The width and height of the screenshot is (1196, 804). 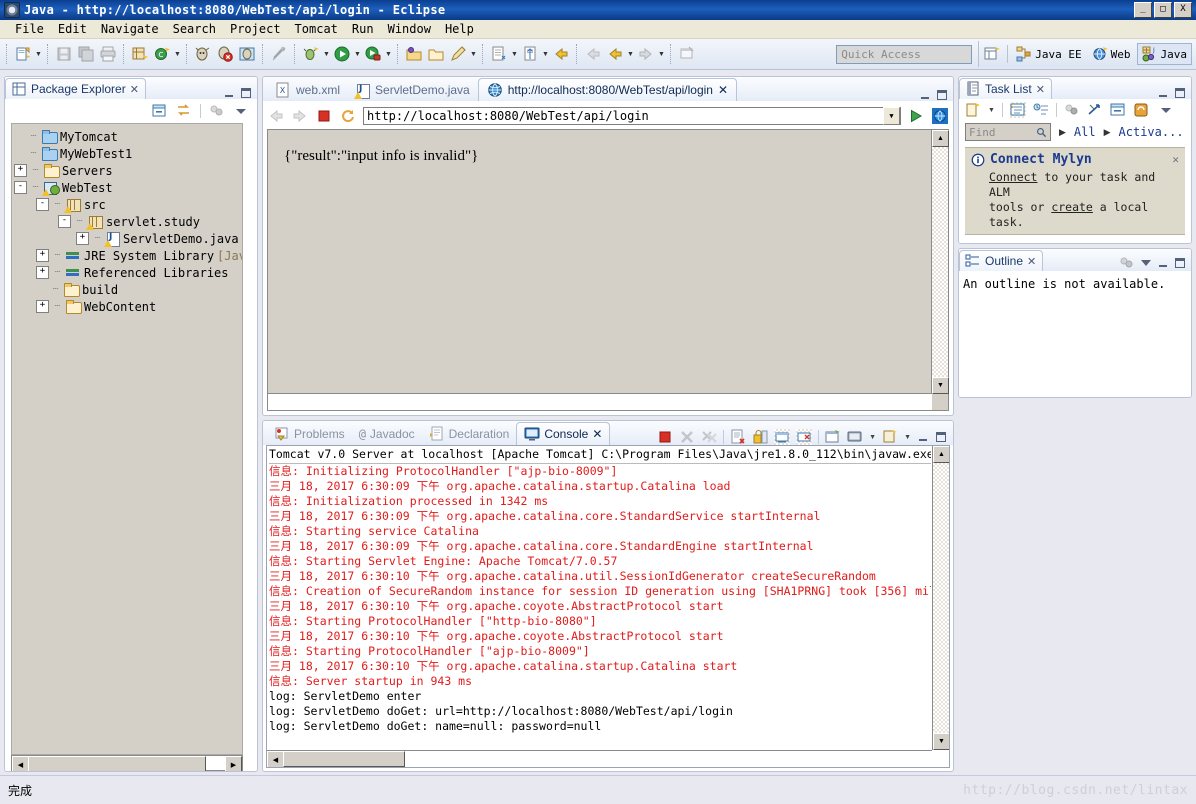 What do you see at coordinates (373, 54) in the screenshot?
I see `run-external-tools-button` at bounding box center [373, 54].